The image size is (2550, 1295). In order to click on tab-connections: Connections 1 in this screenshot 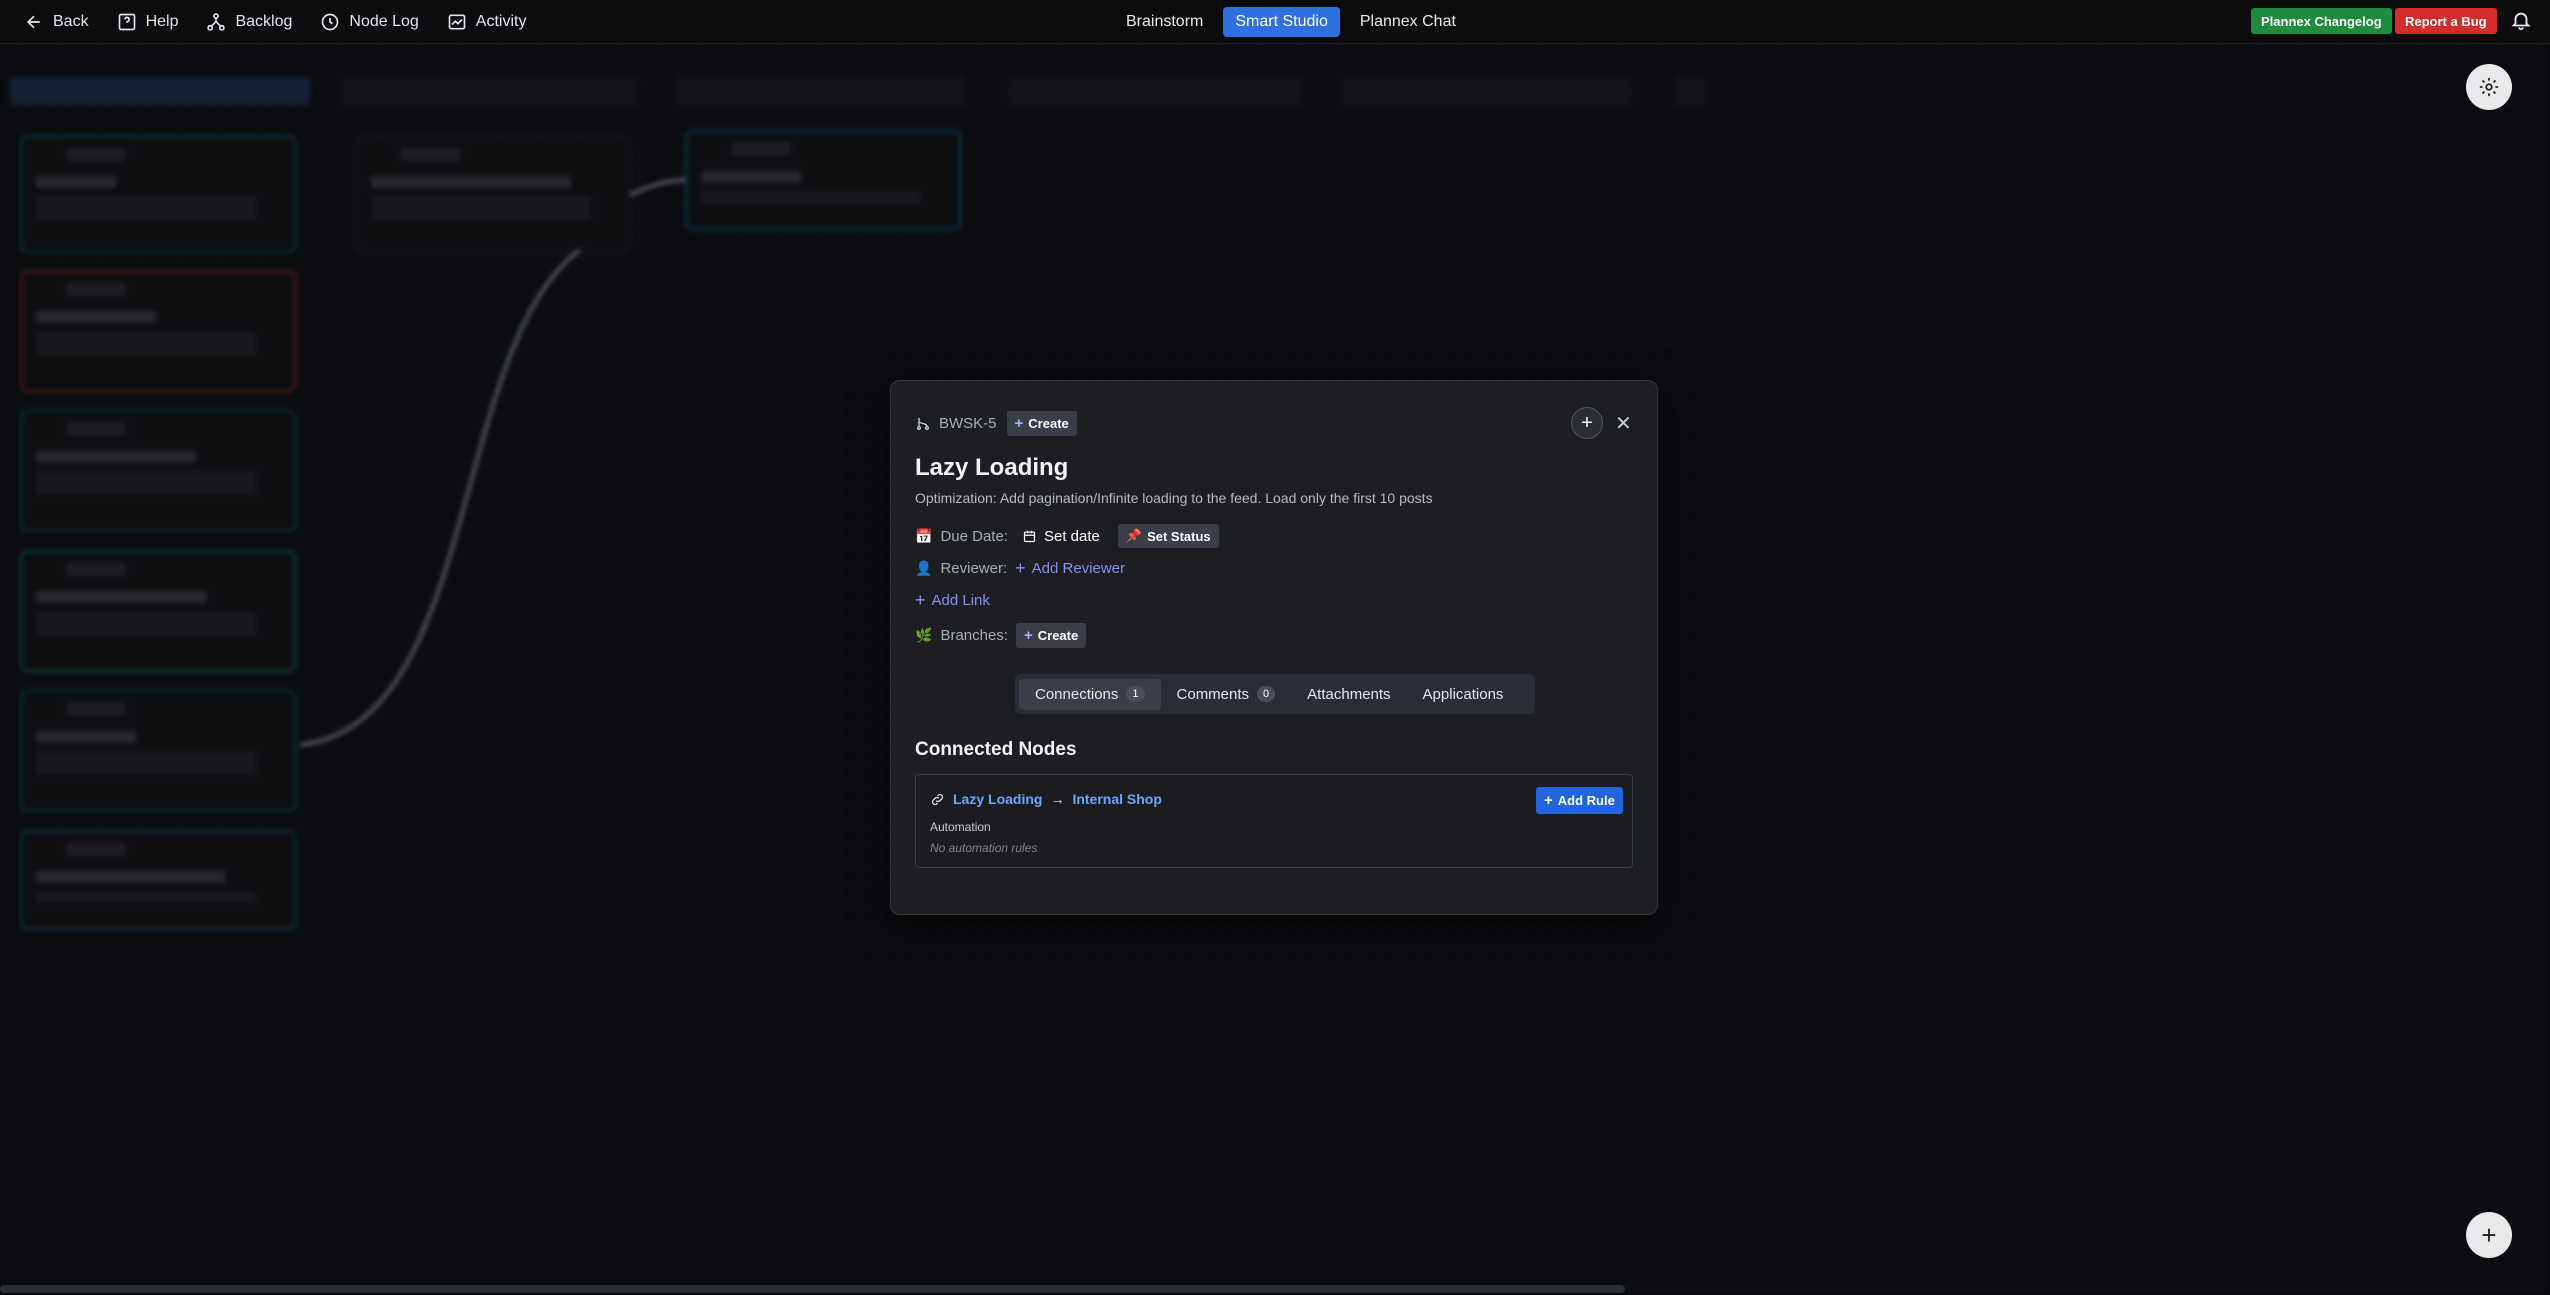, I will do `click(1090, 694)`.